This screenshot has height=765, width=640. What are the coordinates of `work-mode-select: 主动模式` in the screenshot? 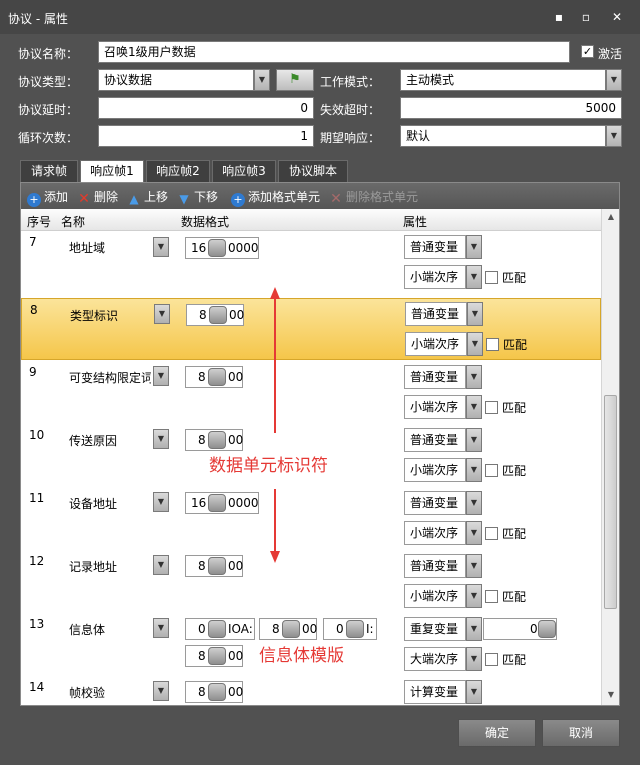 It's located at (503, 80).